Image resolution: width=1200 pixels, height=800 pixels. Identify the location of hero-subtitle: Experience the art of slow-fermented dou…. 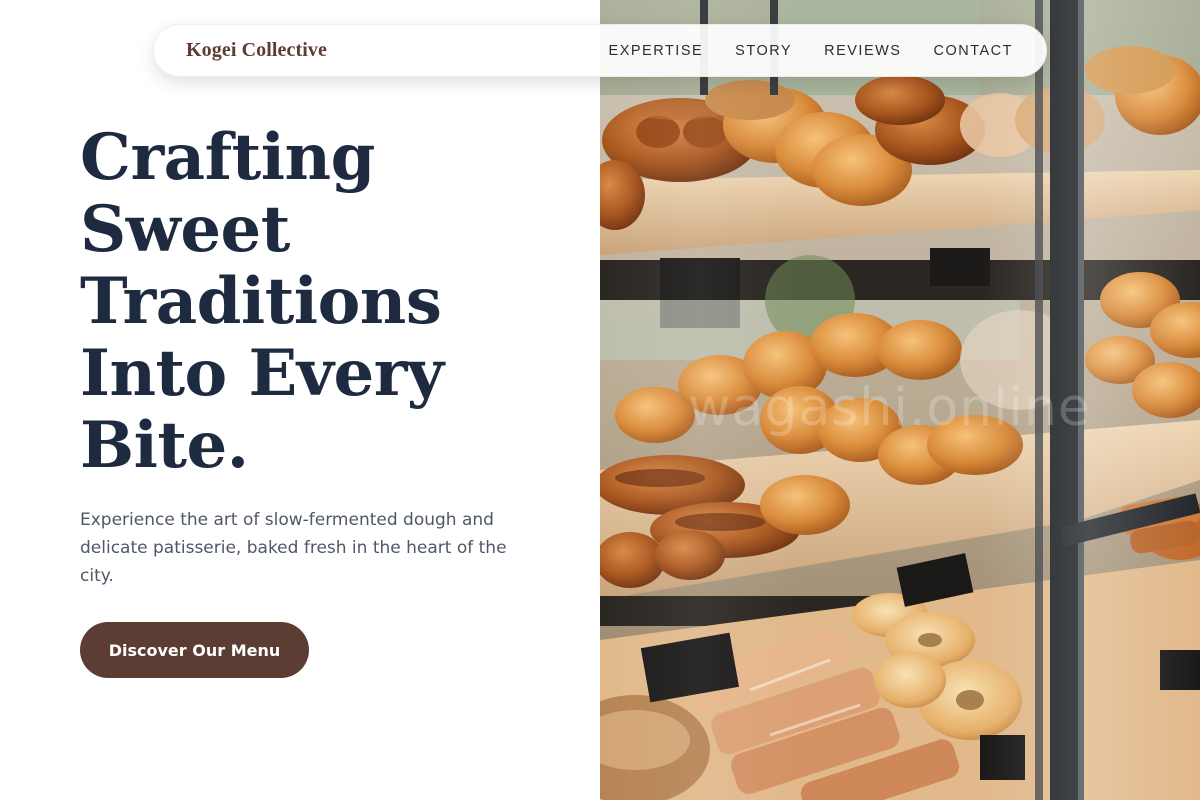
(293, 548).